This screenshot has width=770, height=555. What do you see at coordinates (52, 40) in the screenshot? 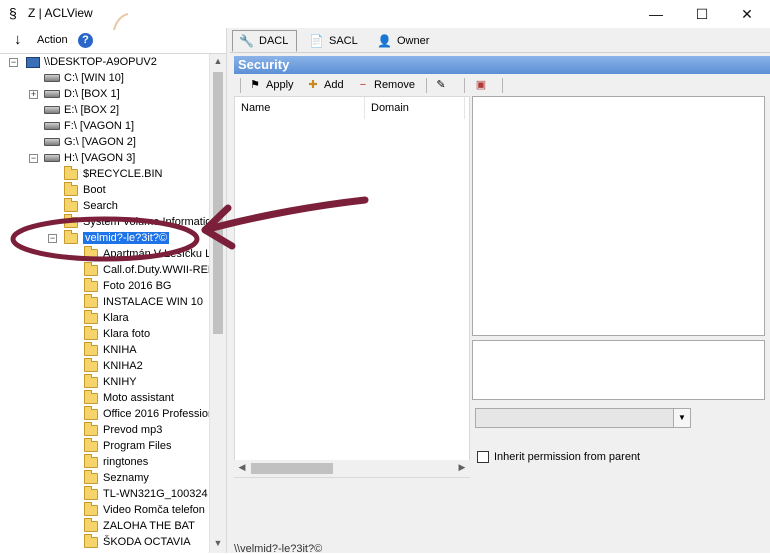
I see `action-menu: Action` at bounding box center [52, 40].